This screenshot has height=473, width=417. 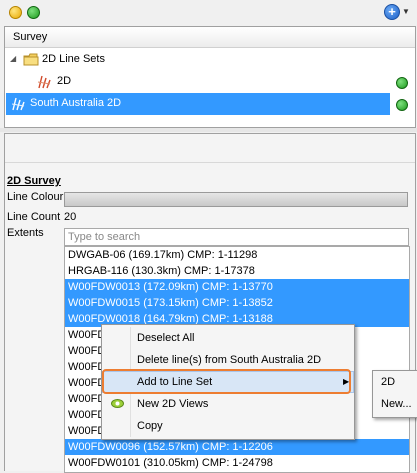 I want to click on tree-item-2d-line-sets: ◢ 2D Line Sets, so click(x=210, y=60).